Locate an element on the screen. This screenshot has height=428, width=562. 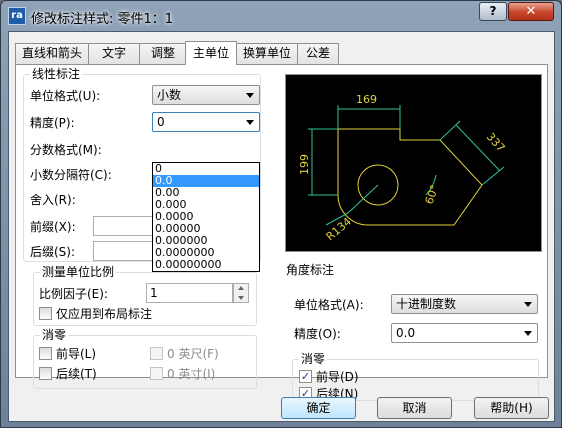
angular-precision-select: 0.0 is located at coordinates (464, 333).